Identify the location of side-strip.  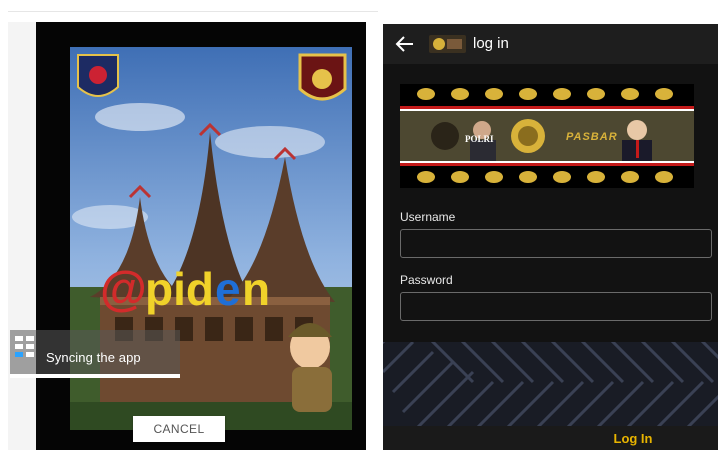
(22, 236).